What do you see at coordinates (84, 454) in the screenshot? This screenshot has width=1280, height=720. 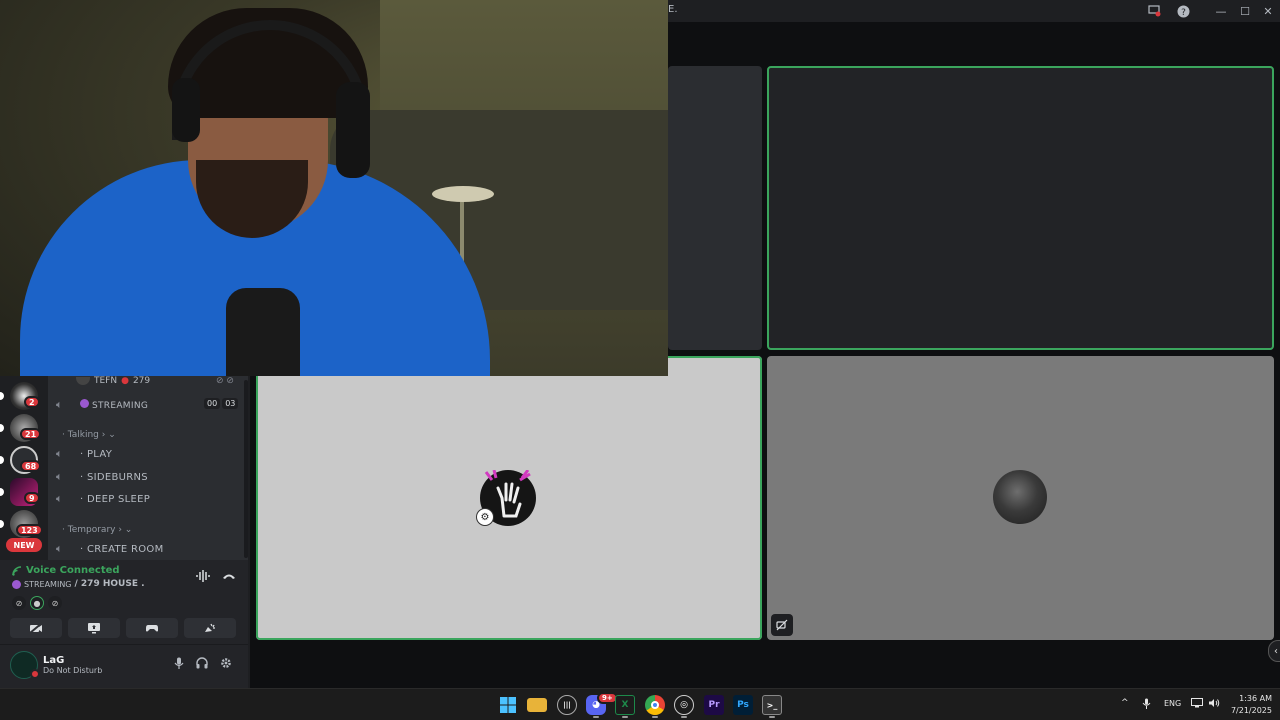 I see `channel-play: 🔈︎ · PLAY` at bounding box center [84, 454].